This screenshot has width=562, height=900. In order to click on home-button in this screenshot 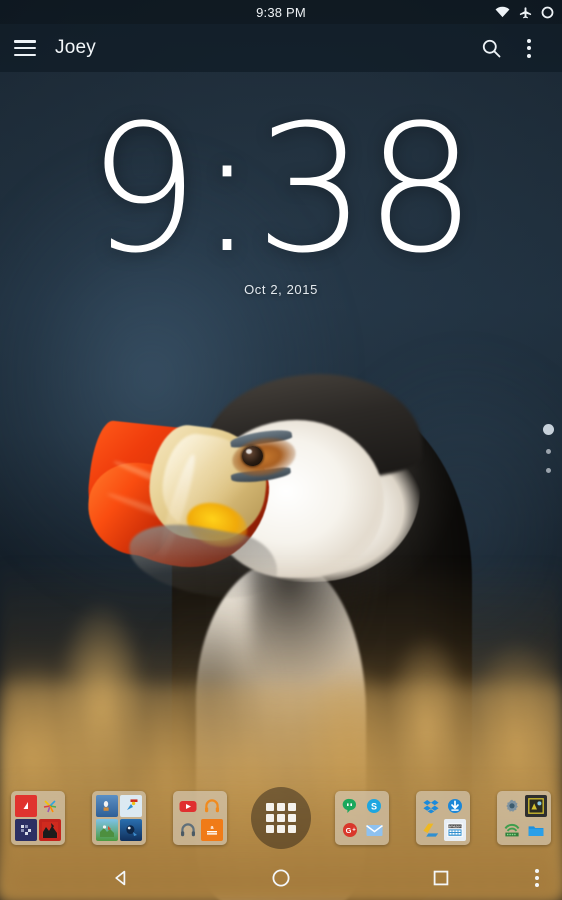, I will do `click(281, 878)`.